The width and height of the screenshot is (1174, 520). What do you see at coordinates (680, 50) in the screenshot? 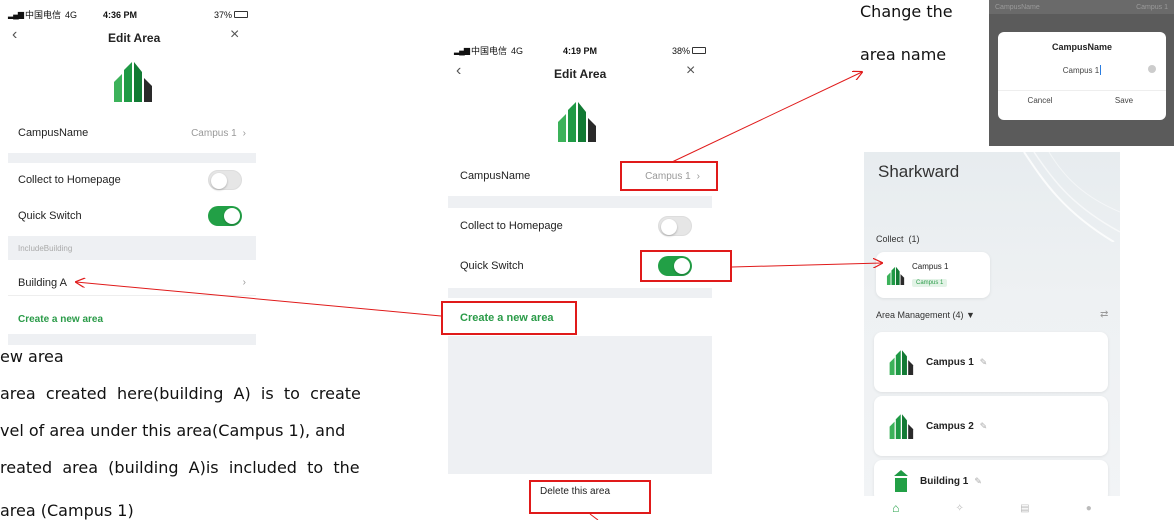
I see `battery-text: 38%` at bounding box center [680, 50].